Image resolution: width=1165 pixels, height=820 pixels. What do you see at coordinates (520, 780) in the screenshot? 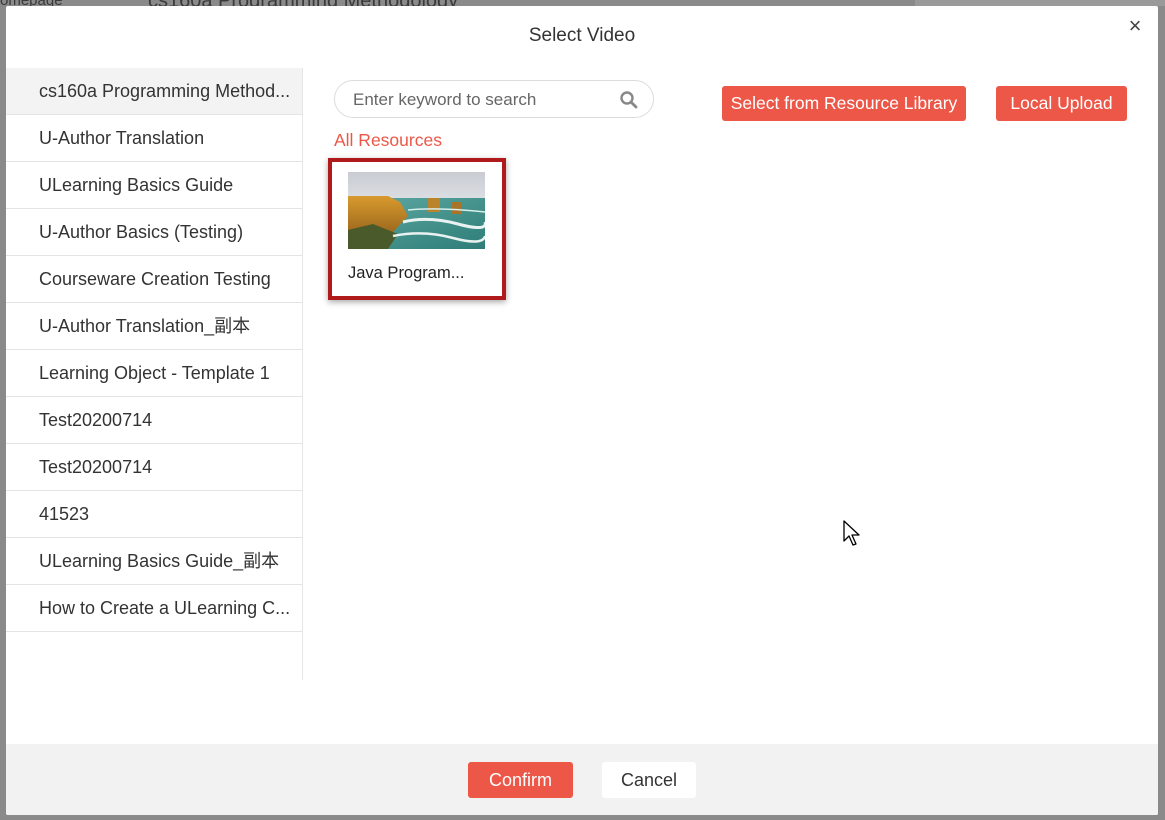
I see `confirm-button: Confirm` at bounding box center [520, 780].